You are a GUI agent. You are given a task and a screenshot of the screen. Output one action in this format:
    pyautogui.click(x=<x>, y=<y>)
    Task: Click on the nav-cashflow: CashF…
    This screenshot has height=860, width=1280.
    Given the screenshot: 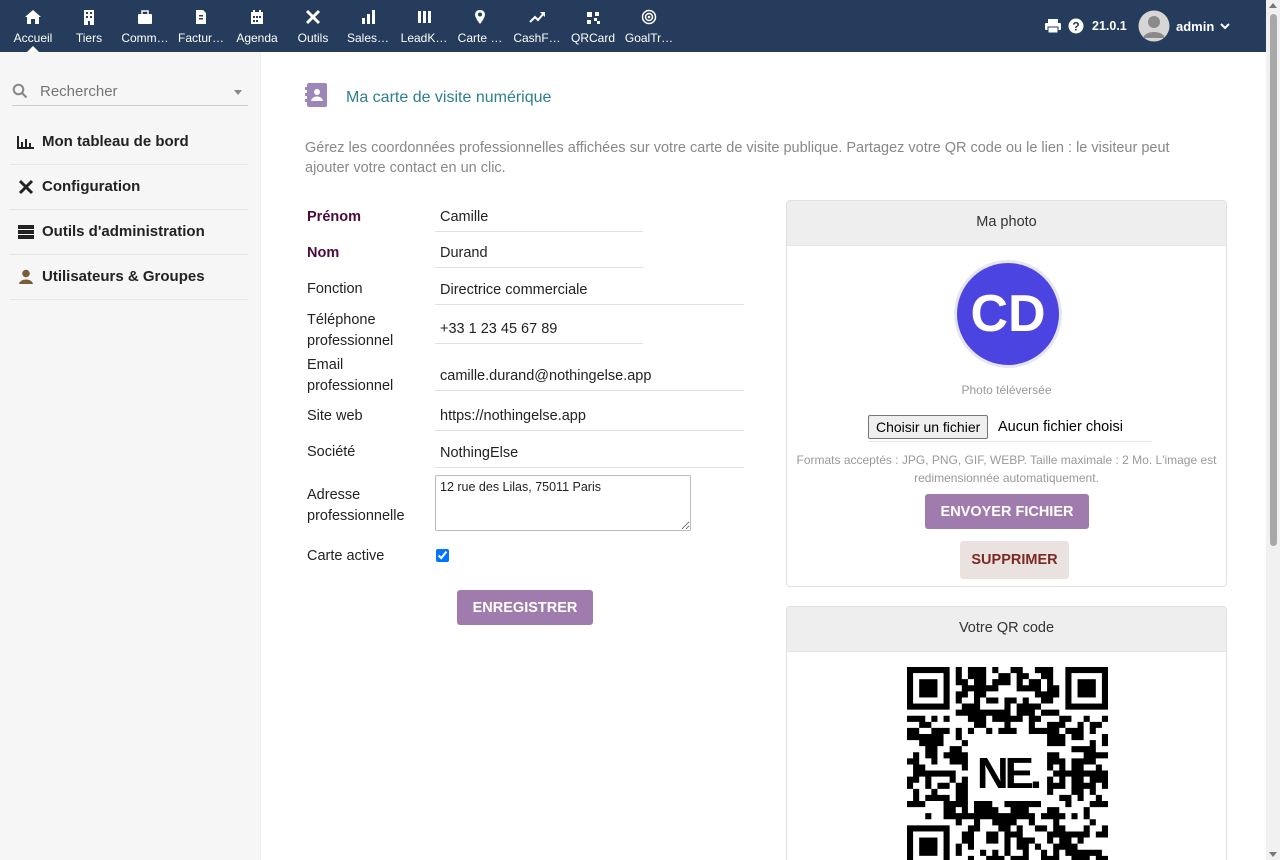 What is the action you would take?
    pyautogui.click(x=537, y=26)
    